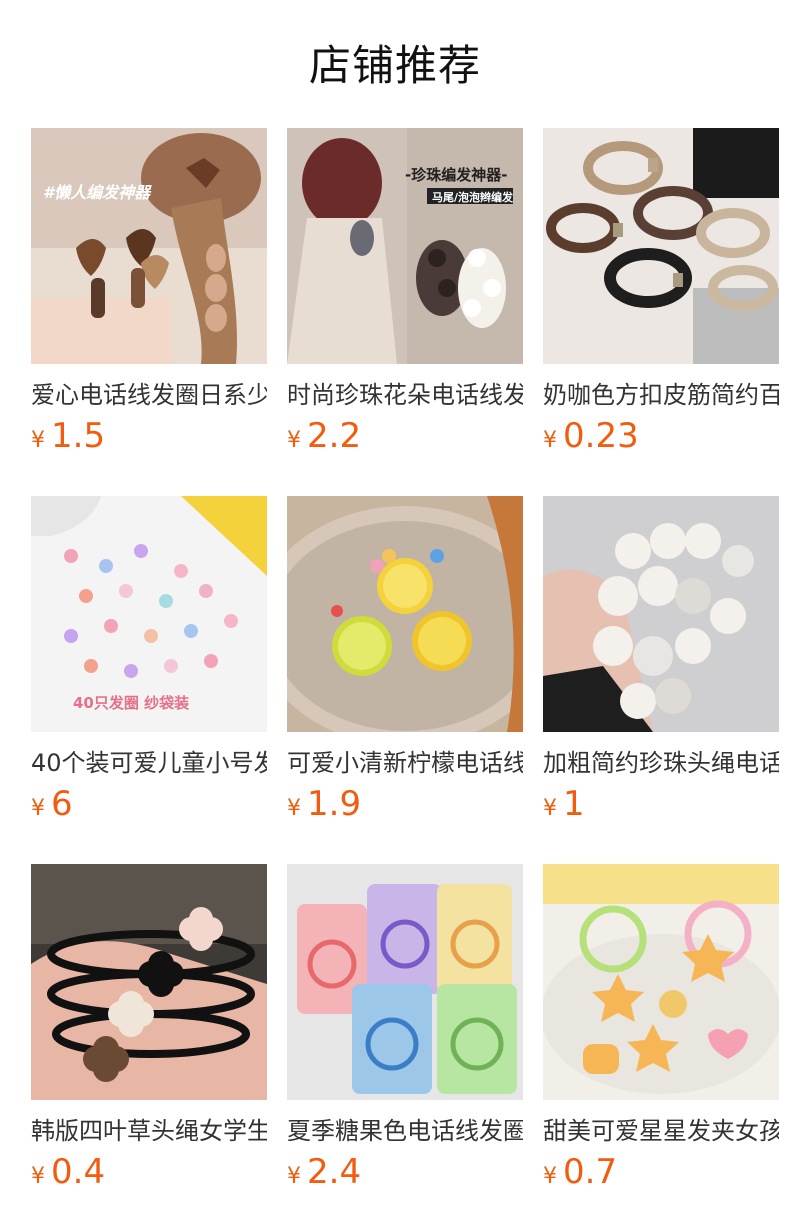 This screenshot has width=790, height=1232. I want to click on product-card-1: #懒人编发神器 爱心电话线发圈日系少女心 ¥1.5, so click(149, 293).